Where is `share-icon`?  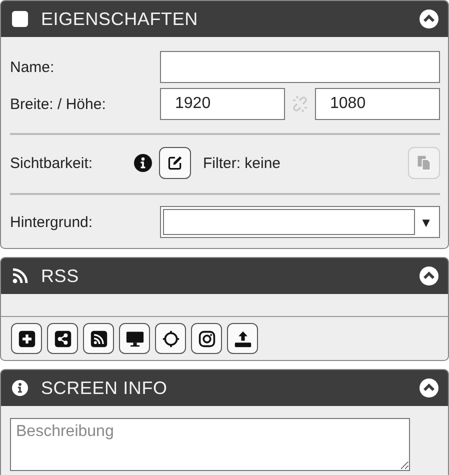
share-icon is located at coordinates (63, 339).